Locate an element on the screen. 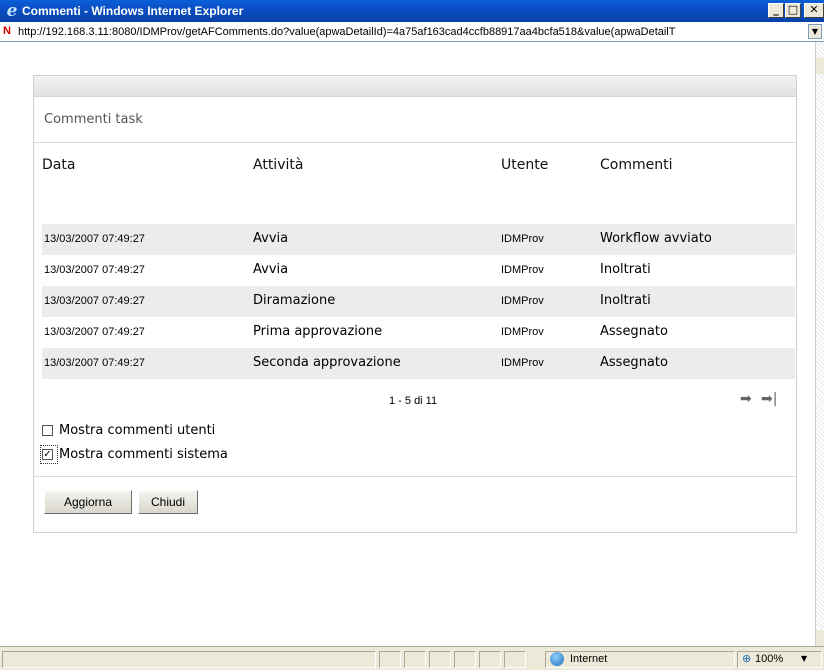 The height and width of the screenshot is (670, 824). panel-title: Commenti task is located at coordinates (93, 119).